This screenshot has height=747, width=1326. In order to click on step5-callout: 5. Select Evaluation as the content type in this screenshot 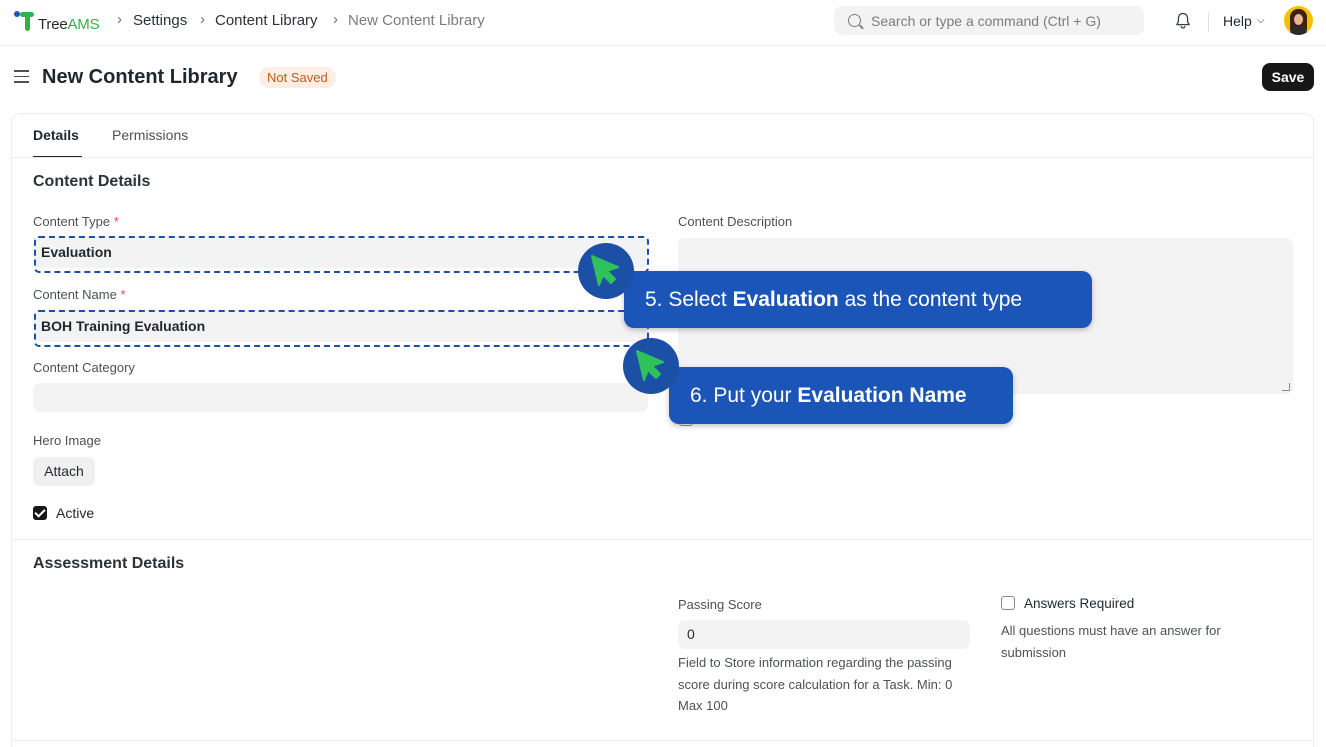, I will do `click(858, 299)`.